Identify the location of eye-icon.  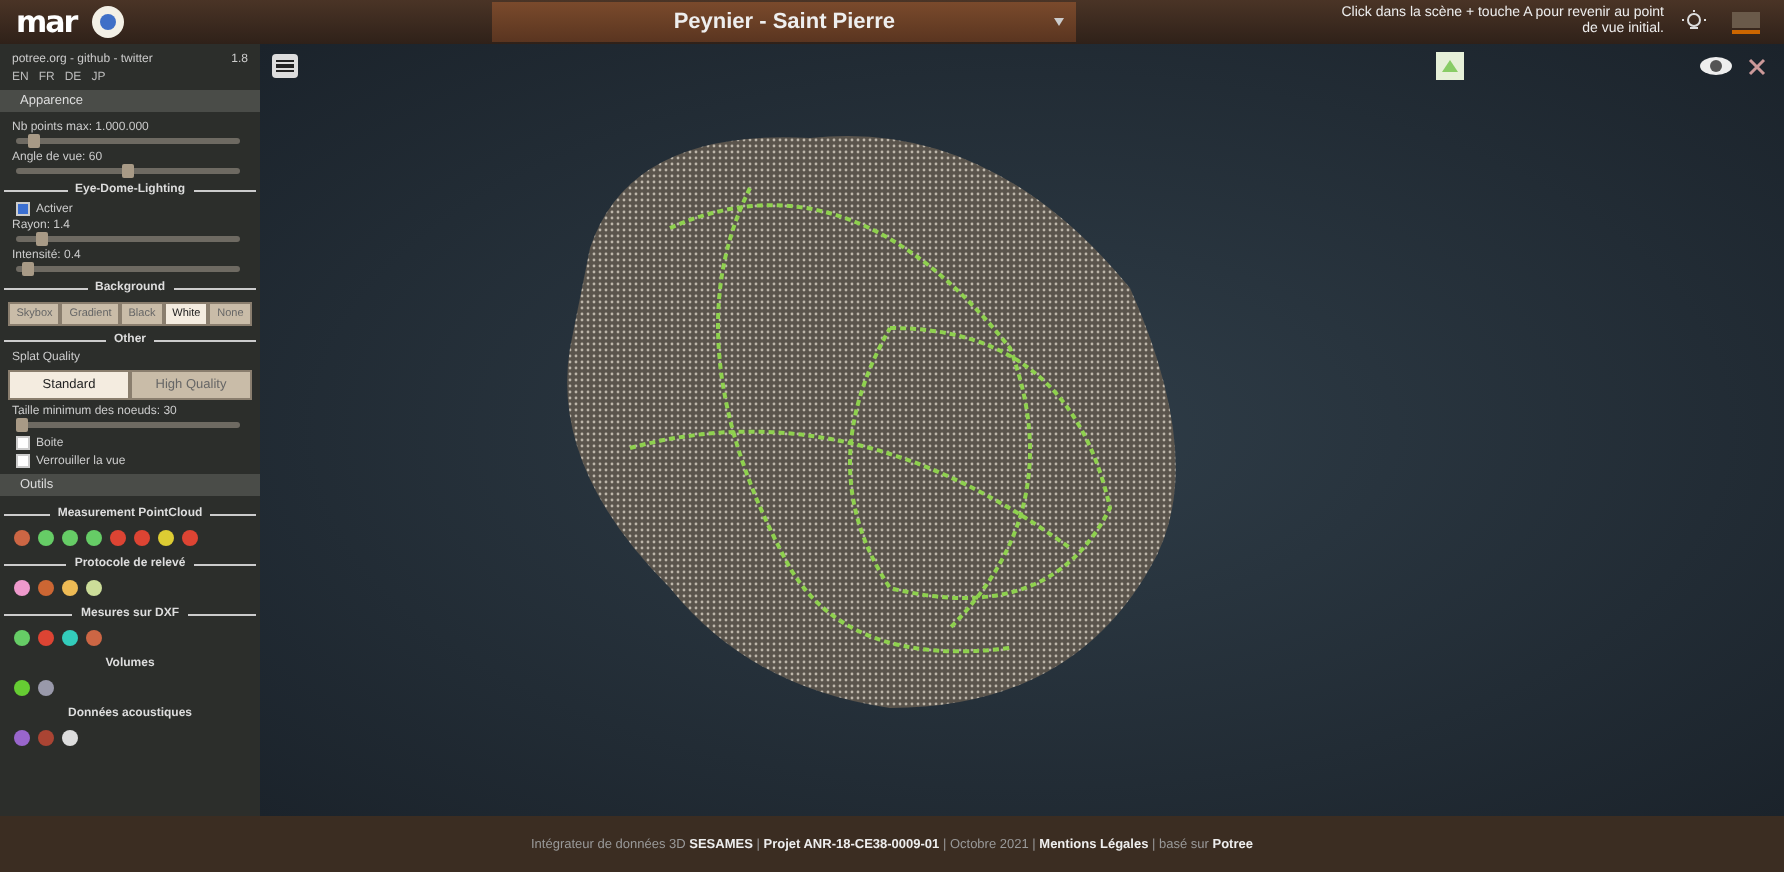
(1716, 66).